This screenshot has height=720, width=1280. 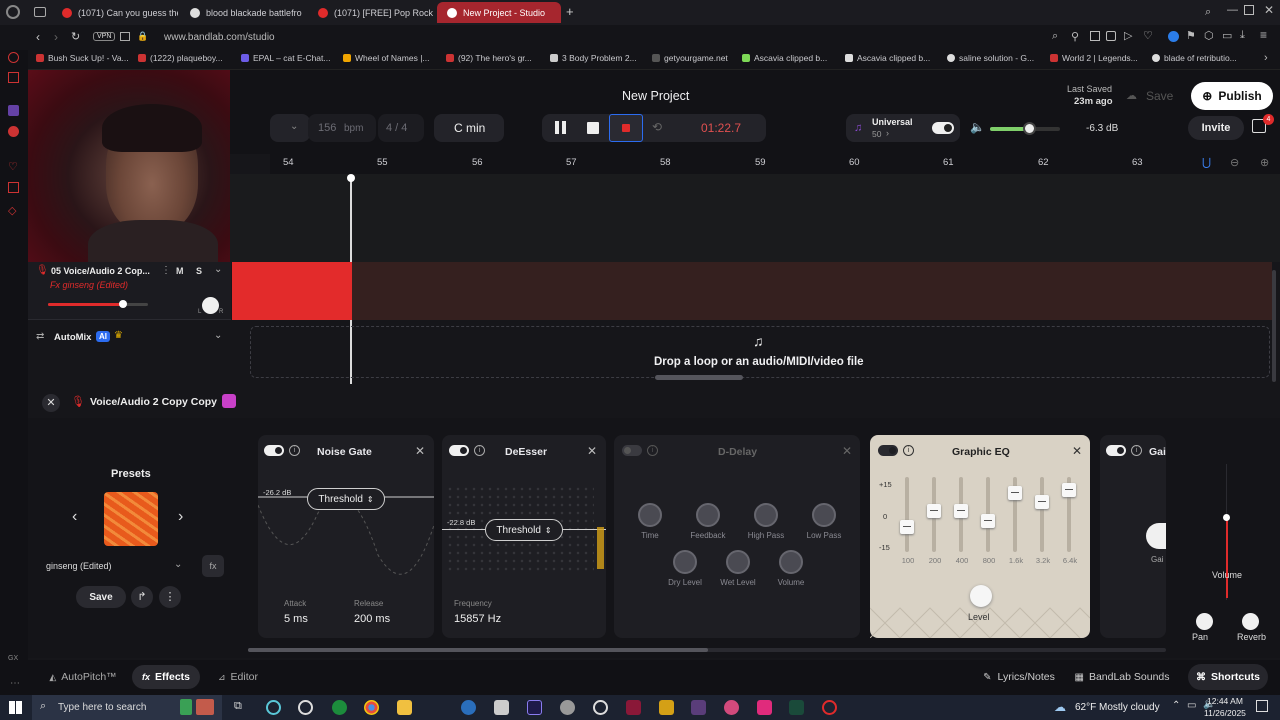 What do you see at coordinates (1209, 35) in the screenshot?
I see `extensions-icon: ⬡` at bounding box center [1209, 35].